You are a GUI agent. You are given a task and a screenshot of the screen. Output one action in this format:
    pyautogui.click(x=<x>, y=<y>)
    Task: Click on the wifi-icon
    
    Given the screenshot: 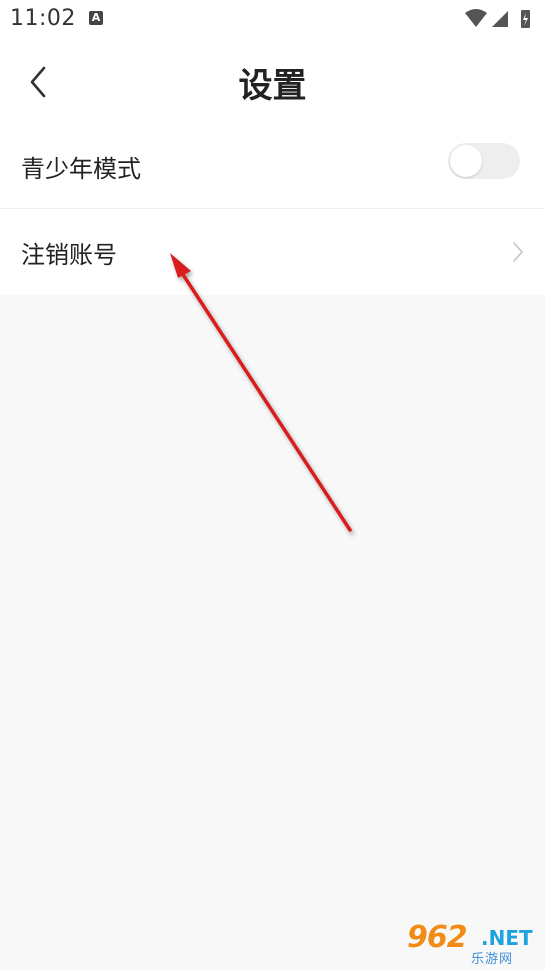 What is the action you would take?
    pyautogui.click(x=476, y=18)
    